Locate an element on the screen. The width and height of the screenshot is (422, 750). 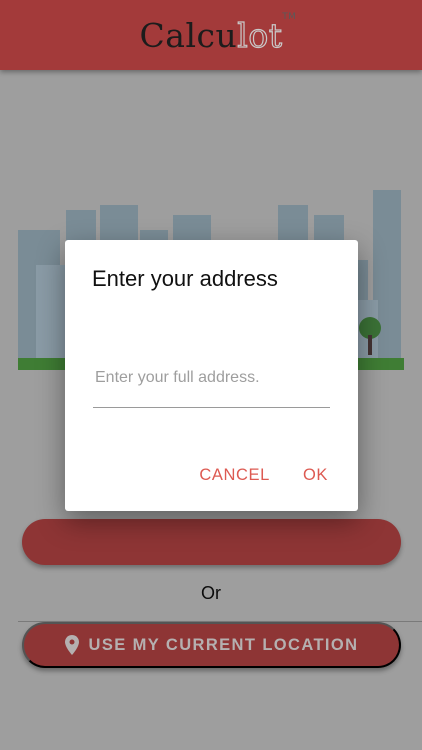
dialog-actions: CANCEL OK is located at coordinates (263, 475).